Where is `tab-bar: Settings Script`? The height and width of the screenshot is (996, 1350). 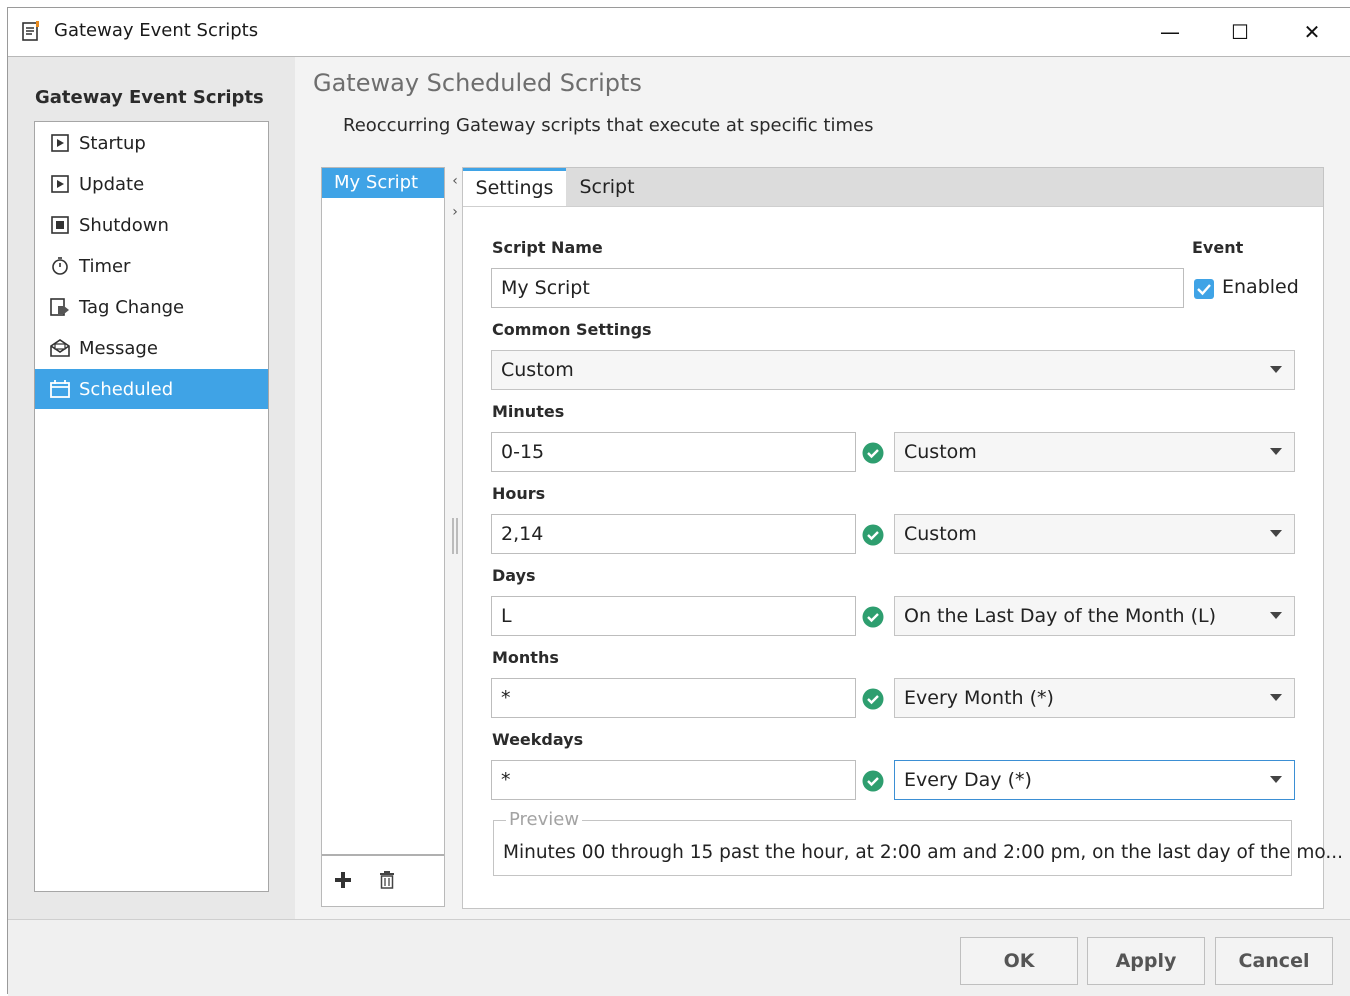
tab-bar: Settings Script is located at coordinates (893, 187).